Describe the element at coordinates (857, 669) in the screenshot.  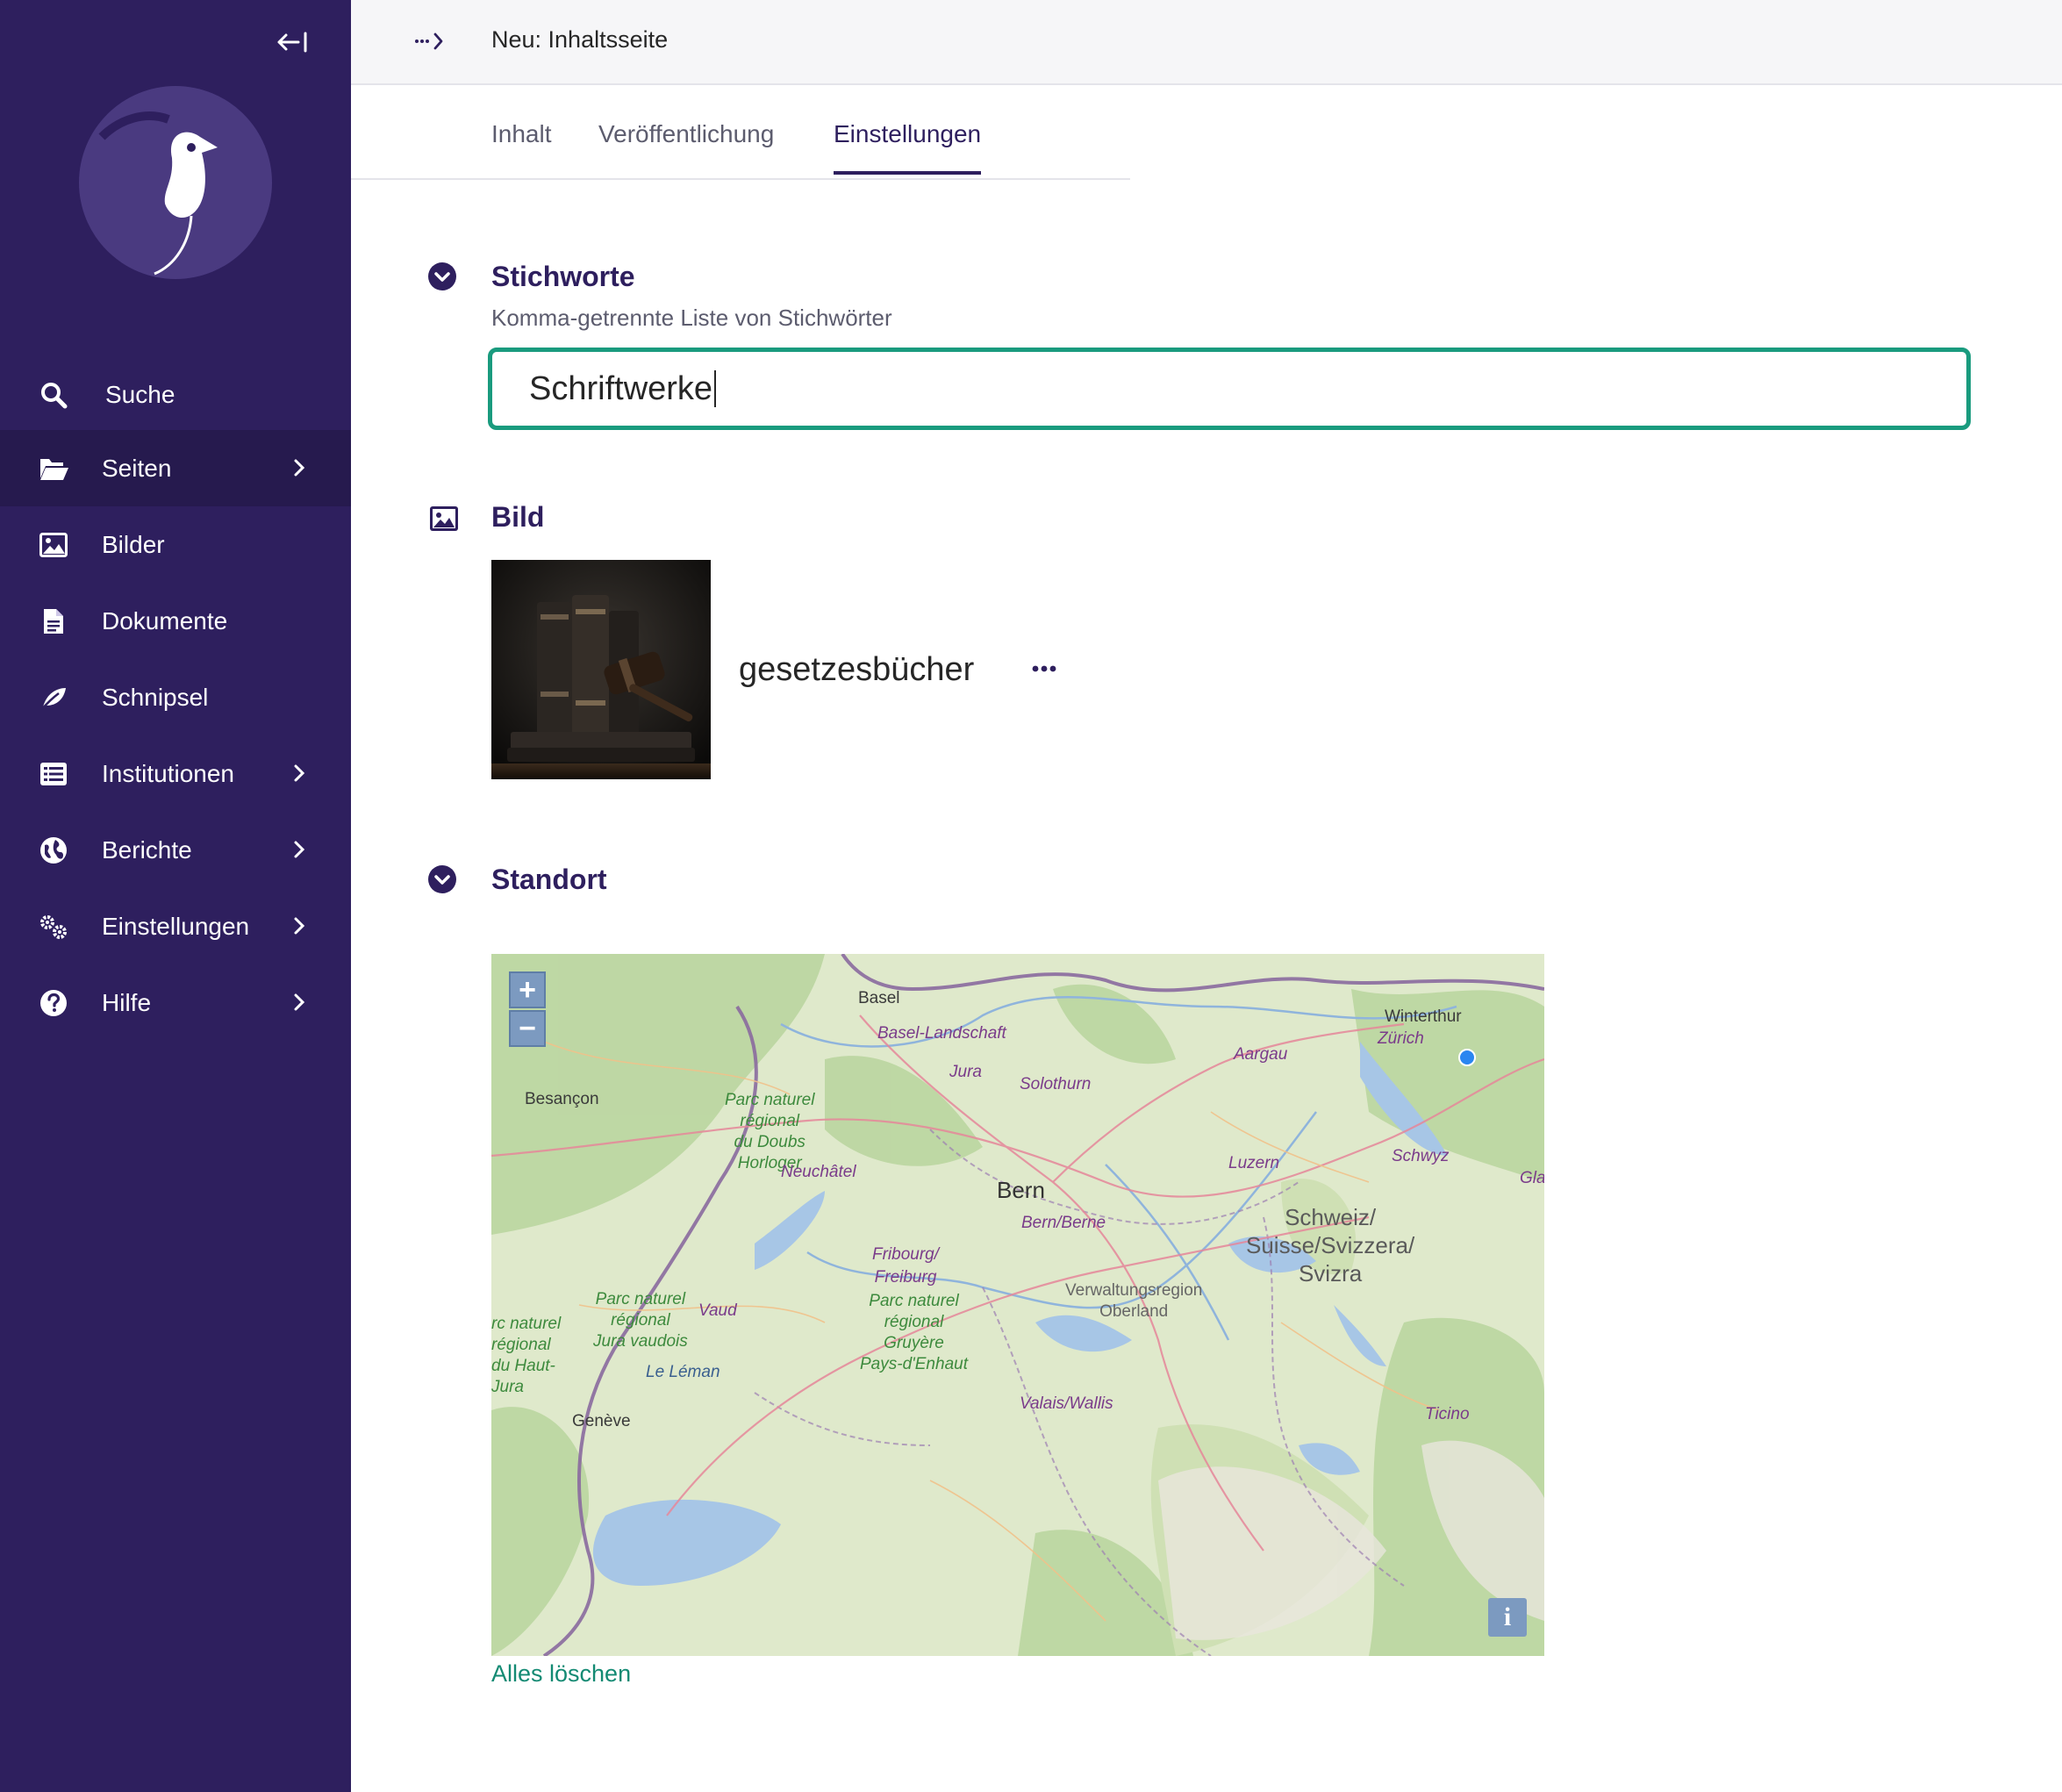
I see `image-title: gesetzesbücher` at that location.